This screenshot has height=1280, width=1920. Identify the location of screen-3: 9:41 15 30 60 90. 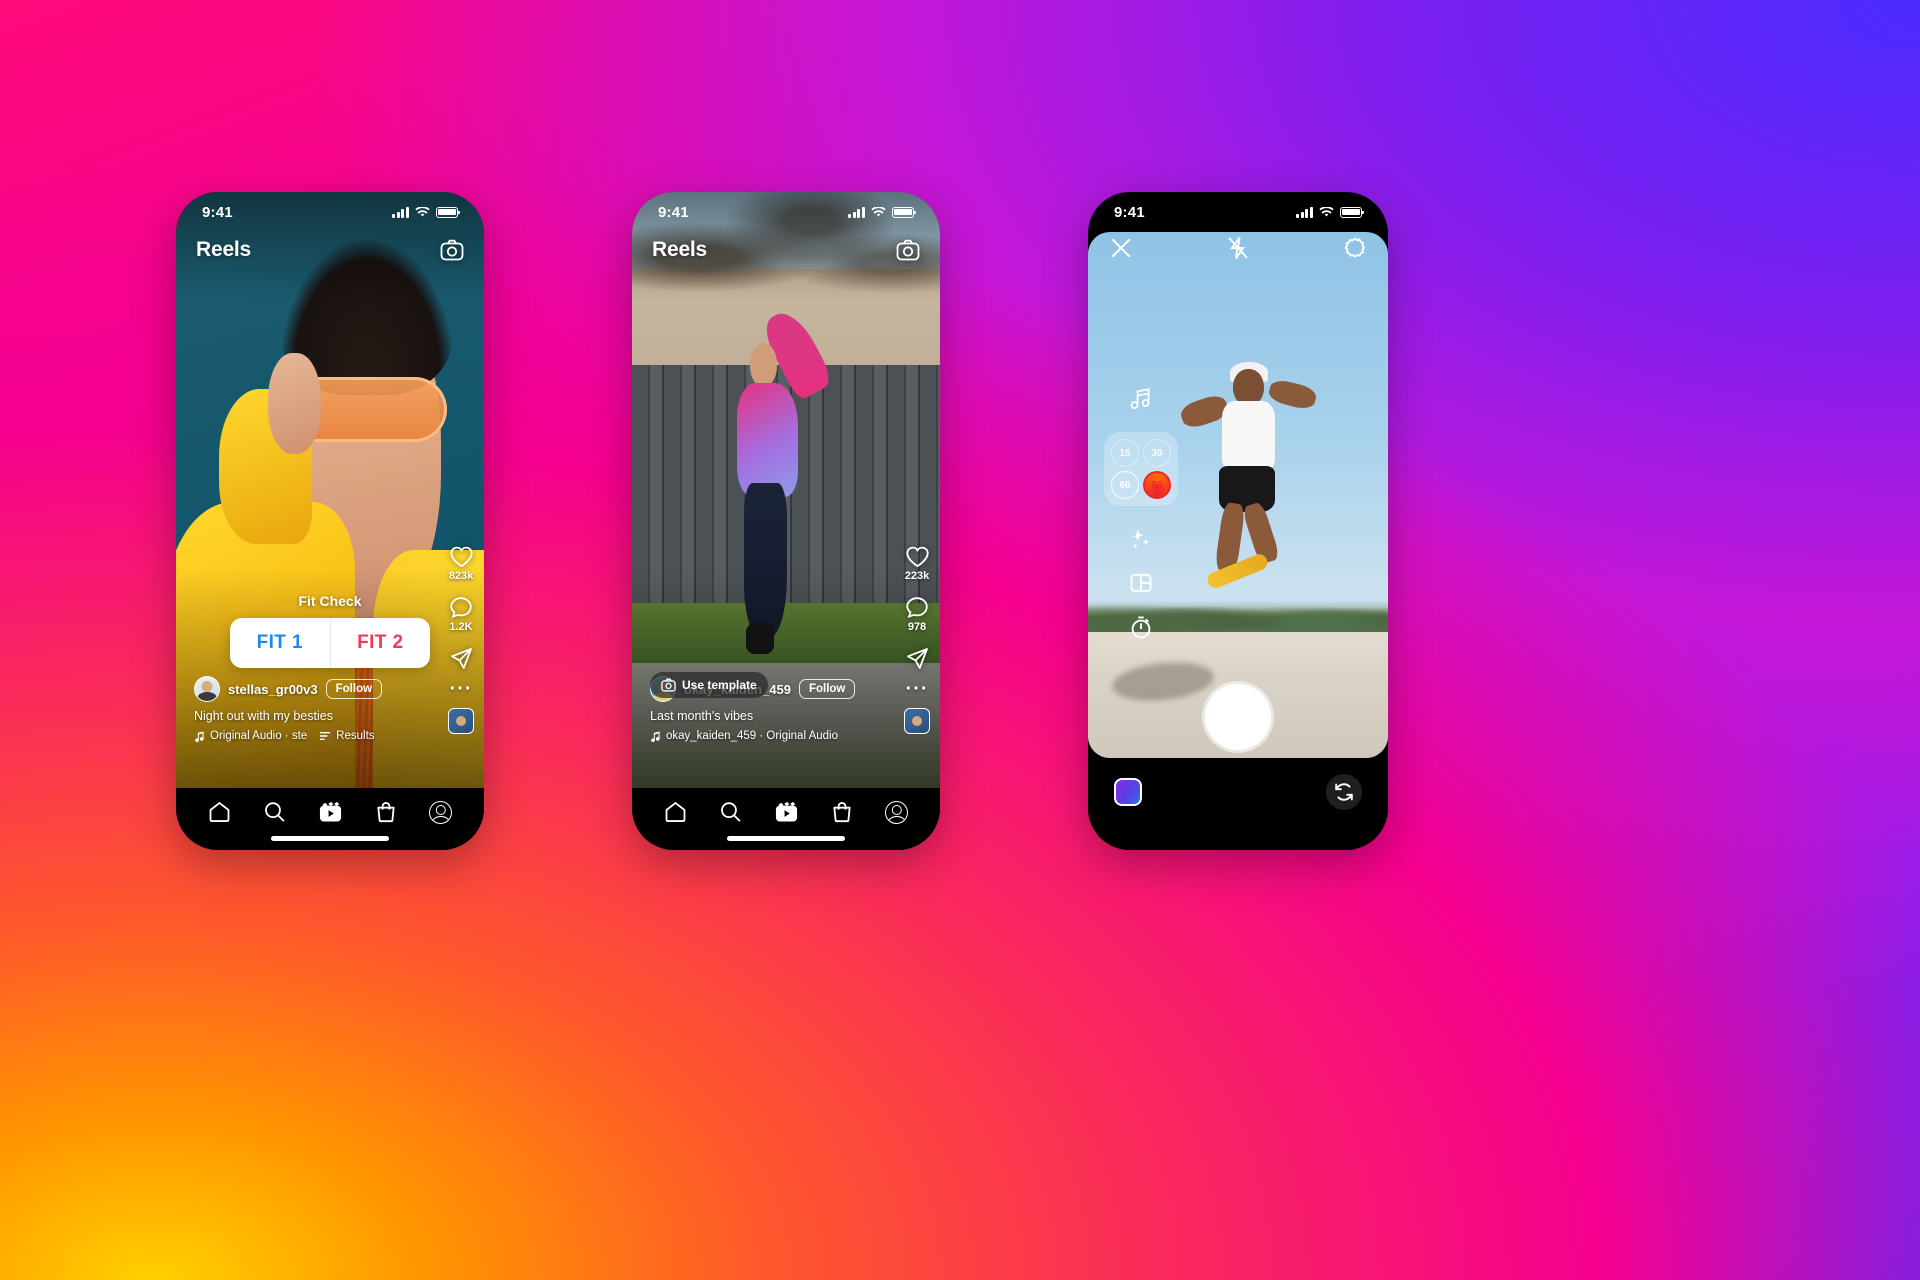
(1238, 521).